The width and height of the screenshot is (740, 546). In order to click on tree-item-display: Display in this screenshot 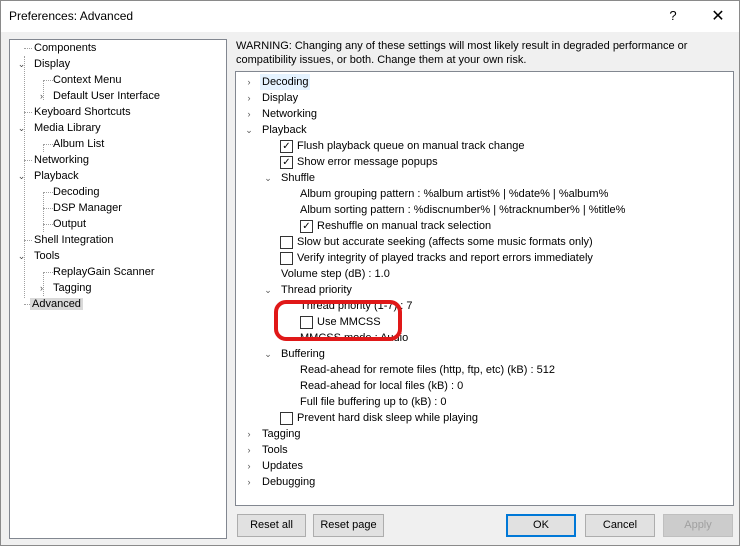, I will do `click(52, 64)`.